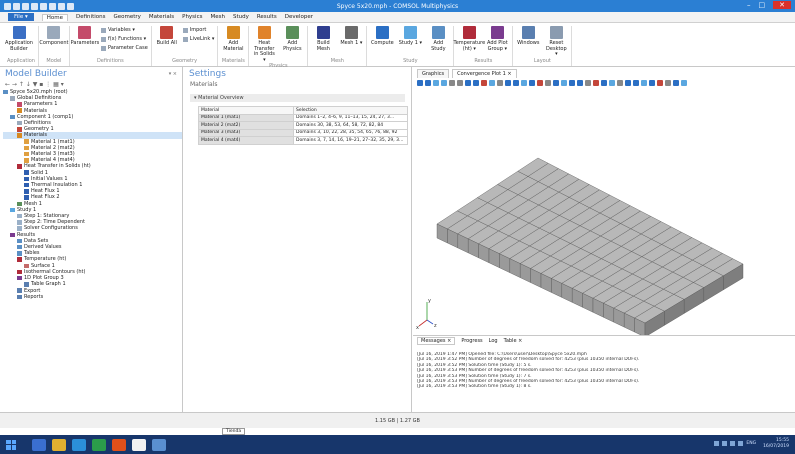 Image resolution: width=795 pixels, height=454 pixels. Describe the element at coordinates (436, 341) in the screenshot. I see `messages-tab-0: Messages ×` at that location.